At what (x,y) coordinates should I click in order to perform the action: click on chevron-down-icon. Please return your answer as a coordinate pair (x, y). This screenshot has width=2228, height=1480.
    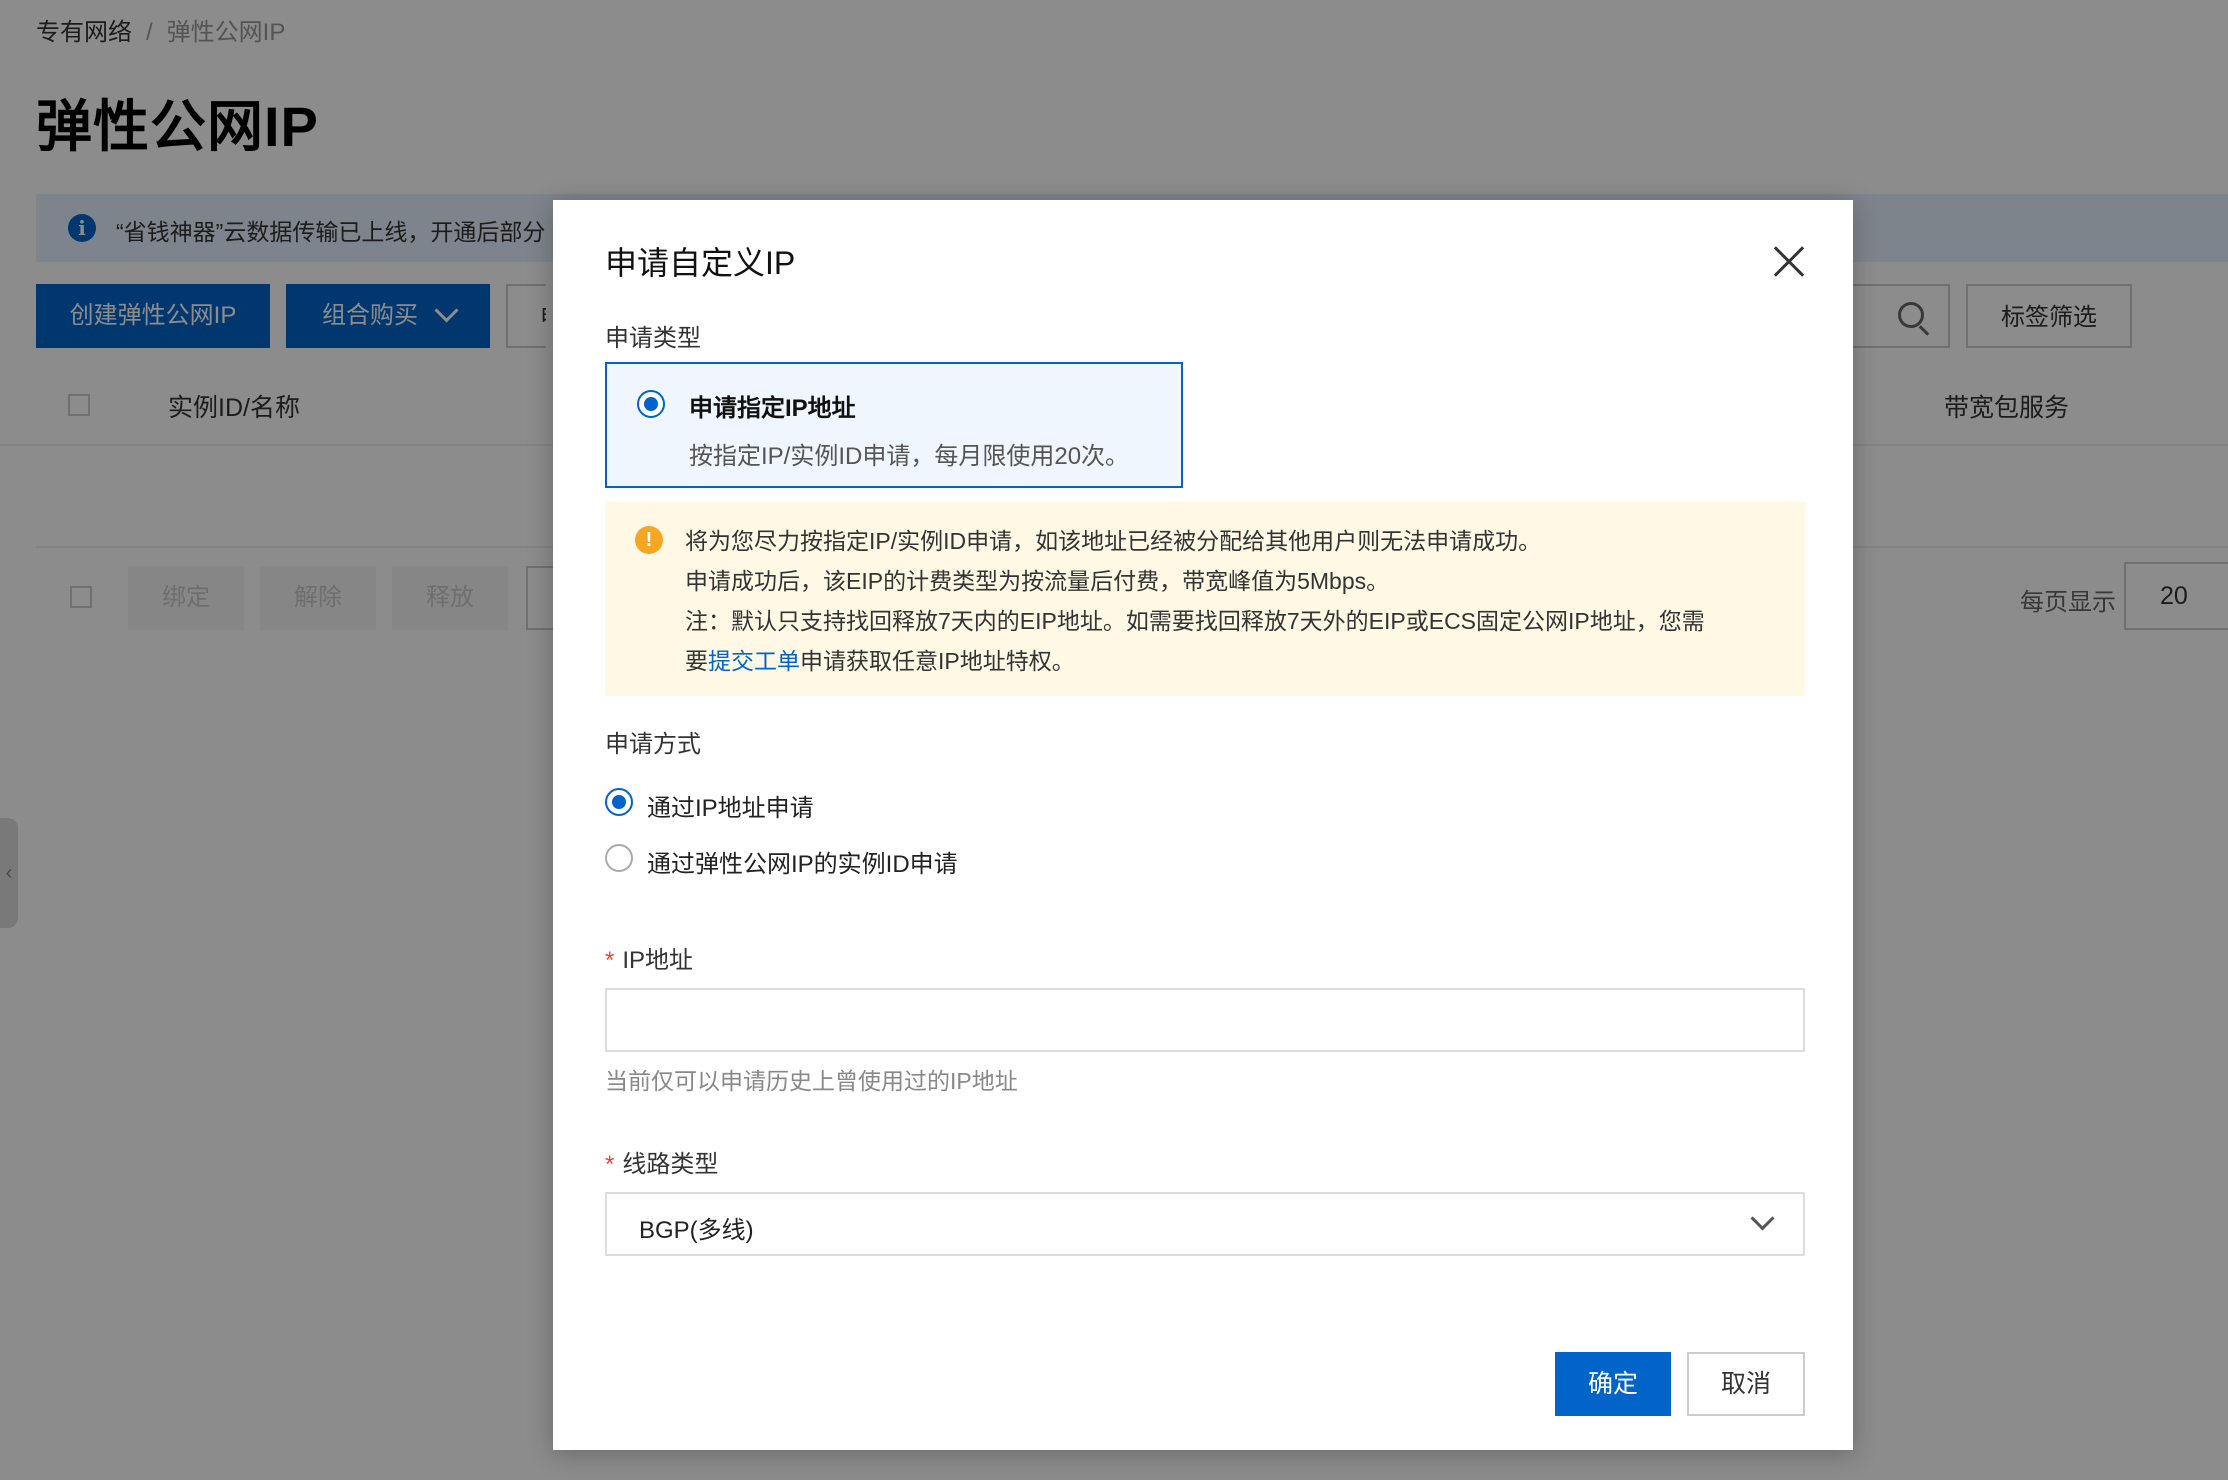
    Looking at the image, I should click on (1762, 1218).